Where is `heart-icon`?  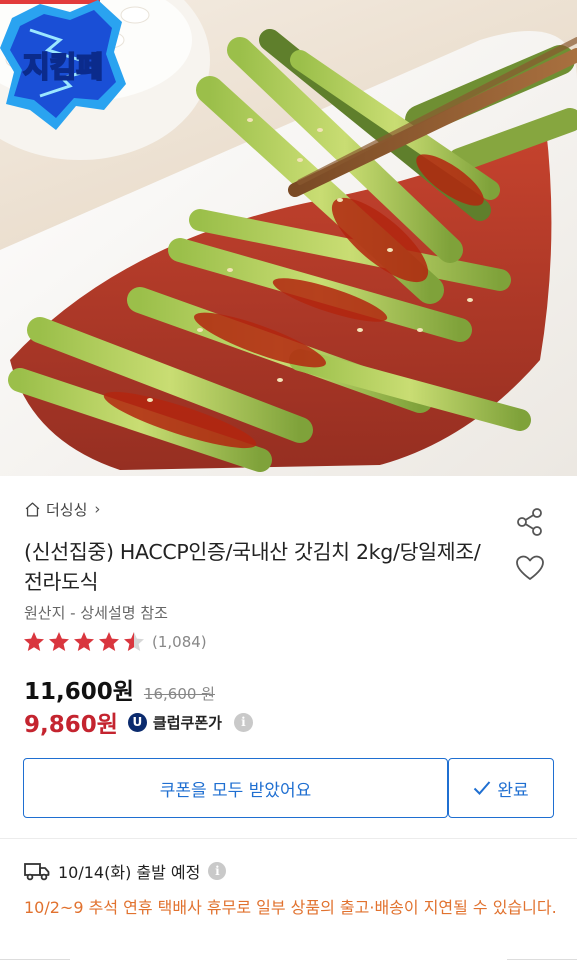
heart-icon is located at coordinates (530, 567).